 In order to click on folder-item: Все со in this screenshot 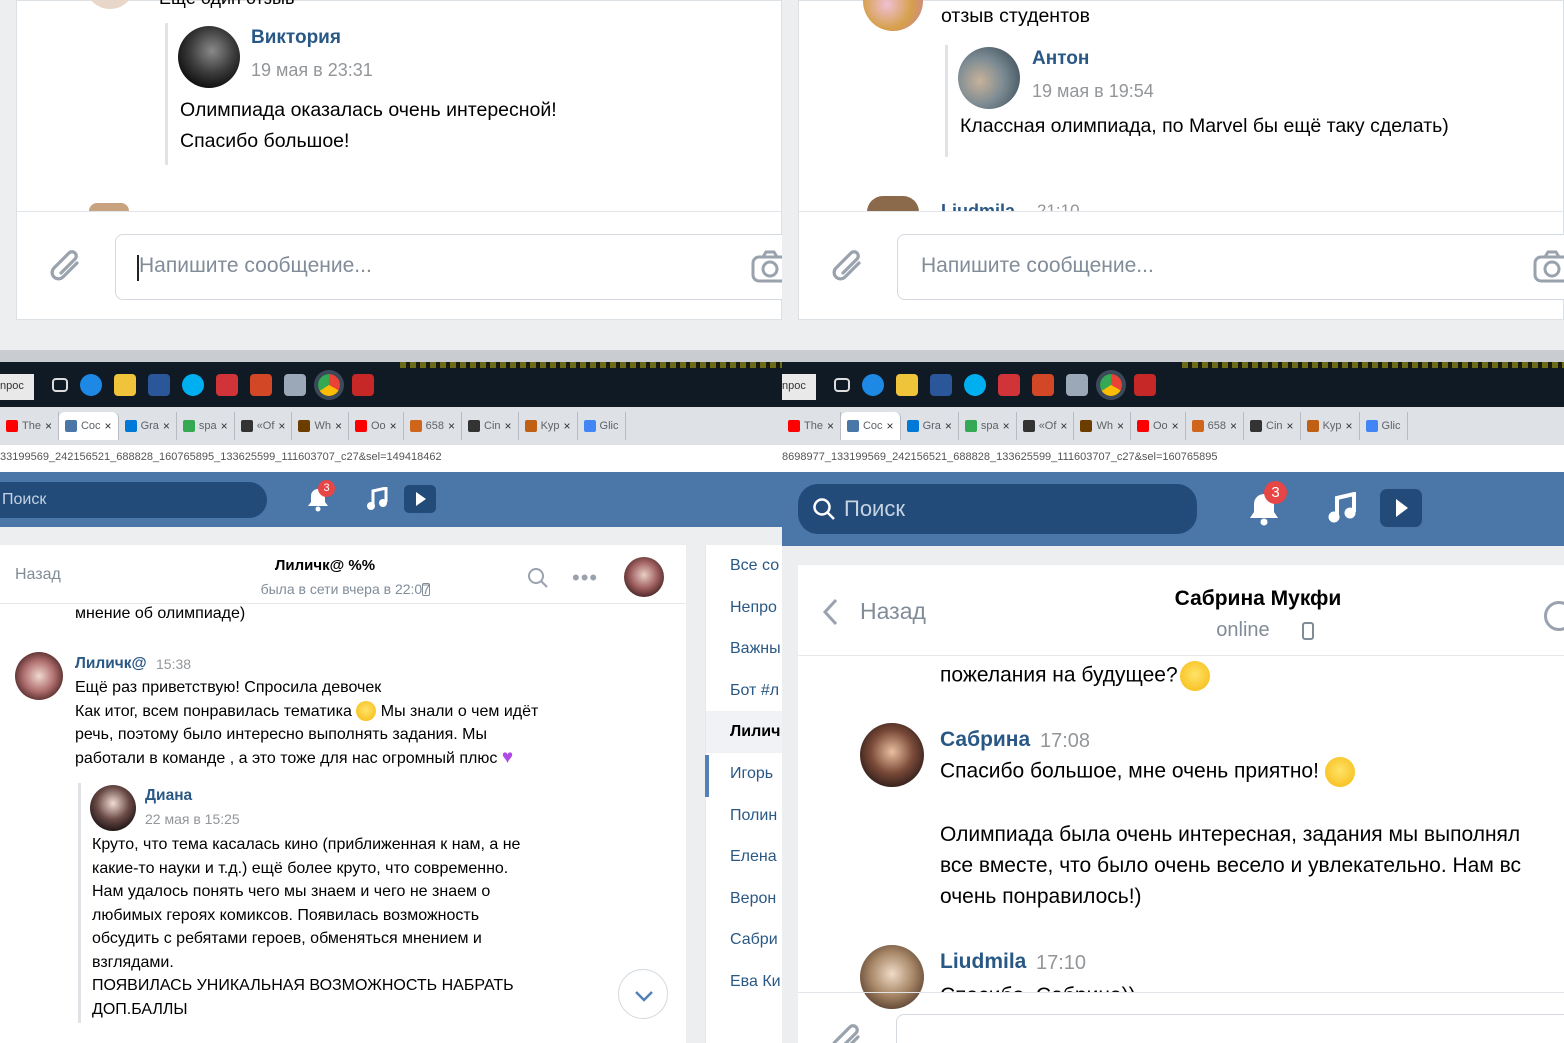, I will do `click(744, 566)`.